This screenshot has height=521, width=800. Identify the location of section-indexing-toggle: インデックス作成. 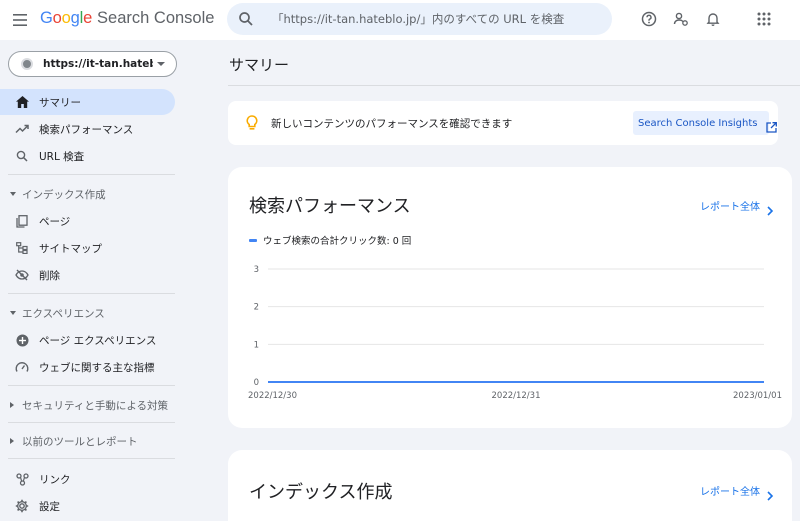
(87, 194).